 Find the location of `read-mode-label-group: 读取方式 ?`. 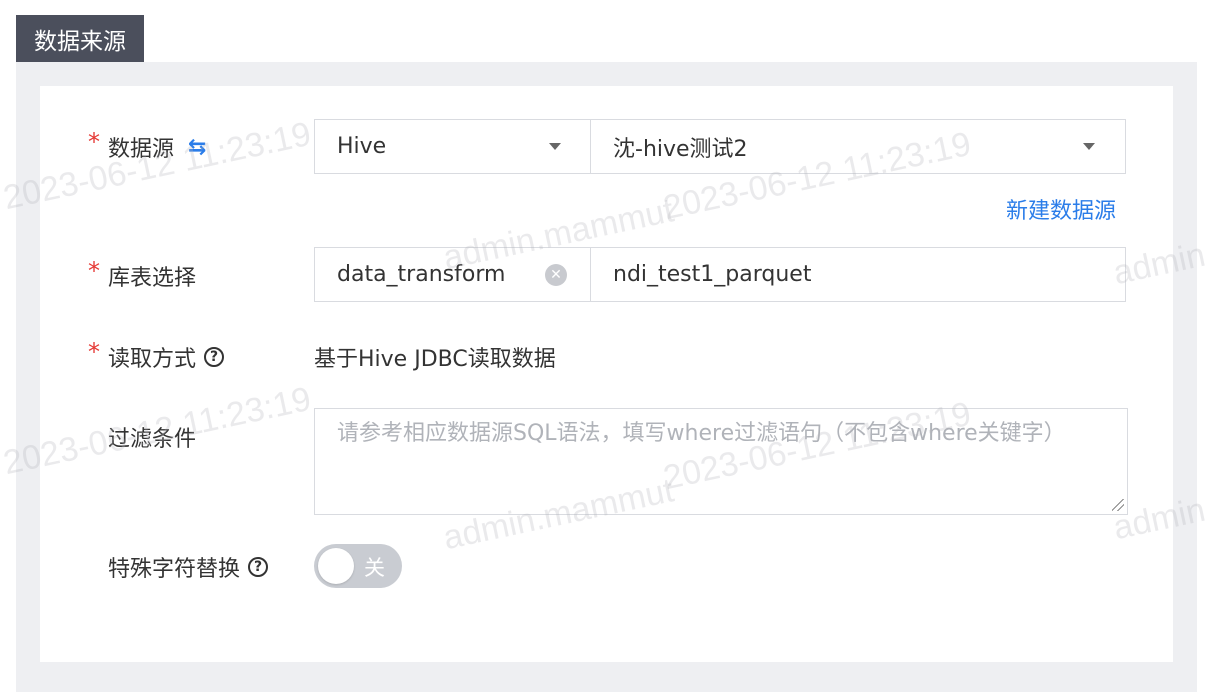

read-mode-label-group: 读取方式 ? is located at coordinates (166, 357).